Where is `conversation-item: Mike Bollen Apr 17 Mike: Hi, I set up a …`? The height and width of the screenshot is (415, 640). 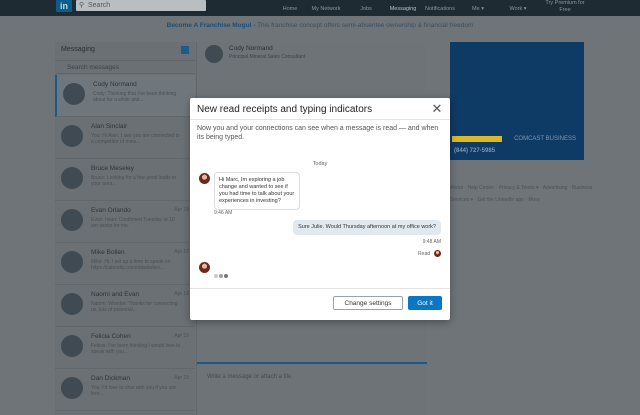
conversation-item: Mike Bollen Apr 17 Mike: Hi, I set up a … is located at coordinates (125, 264).